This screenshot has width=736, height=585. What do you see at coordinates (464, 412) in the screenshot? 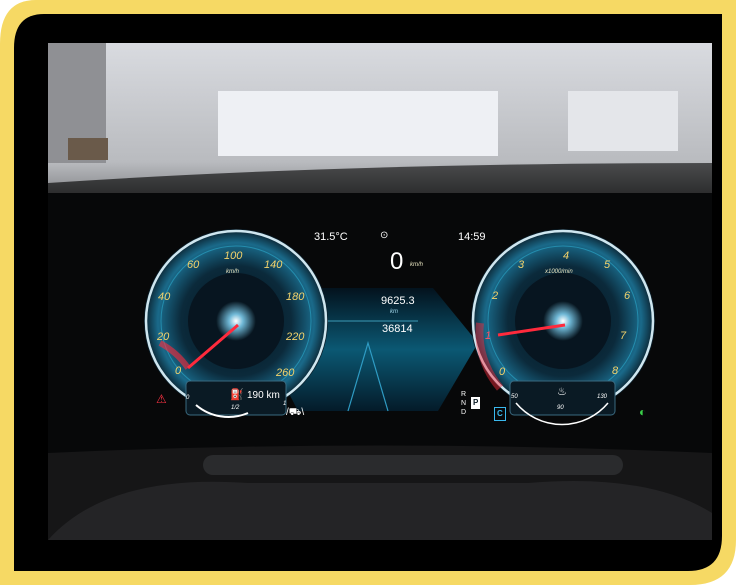
I see `gear-d: D` at bounding box center [464, 412].